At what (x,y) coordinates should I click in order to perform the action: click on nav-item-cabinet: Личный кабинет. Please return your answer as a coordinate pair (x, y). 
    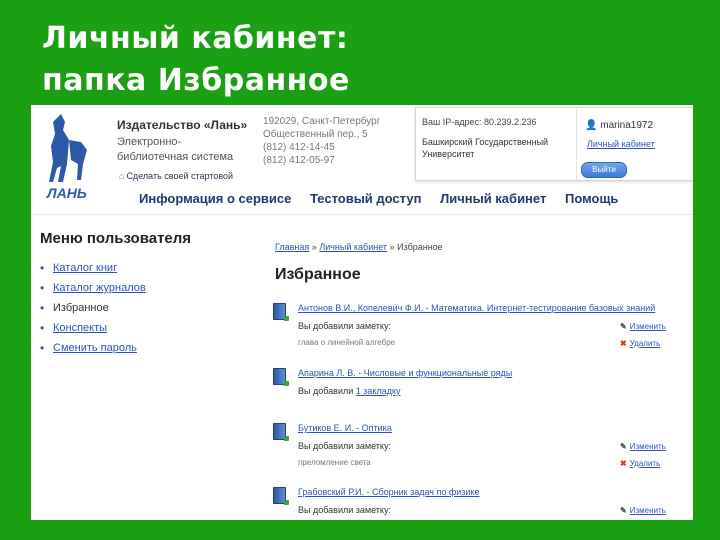
    Looking at the image, I should click on (493, 198).